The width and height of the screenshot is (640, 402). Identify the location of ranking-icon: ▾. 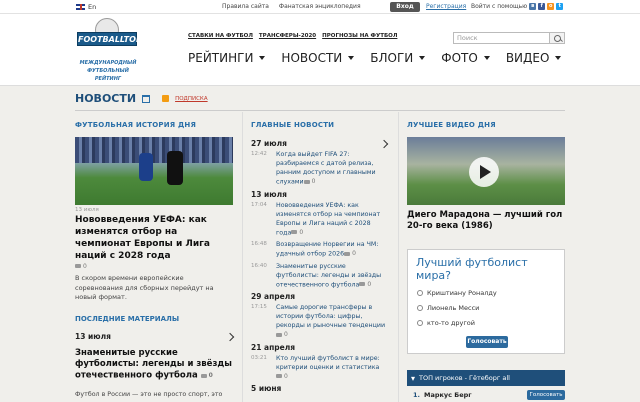
(413, 378).